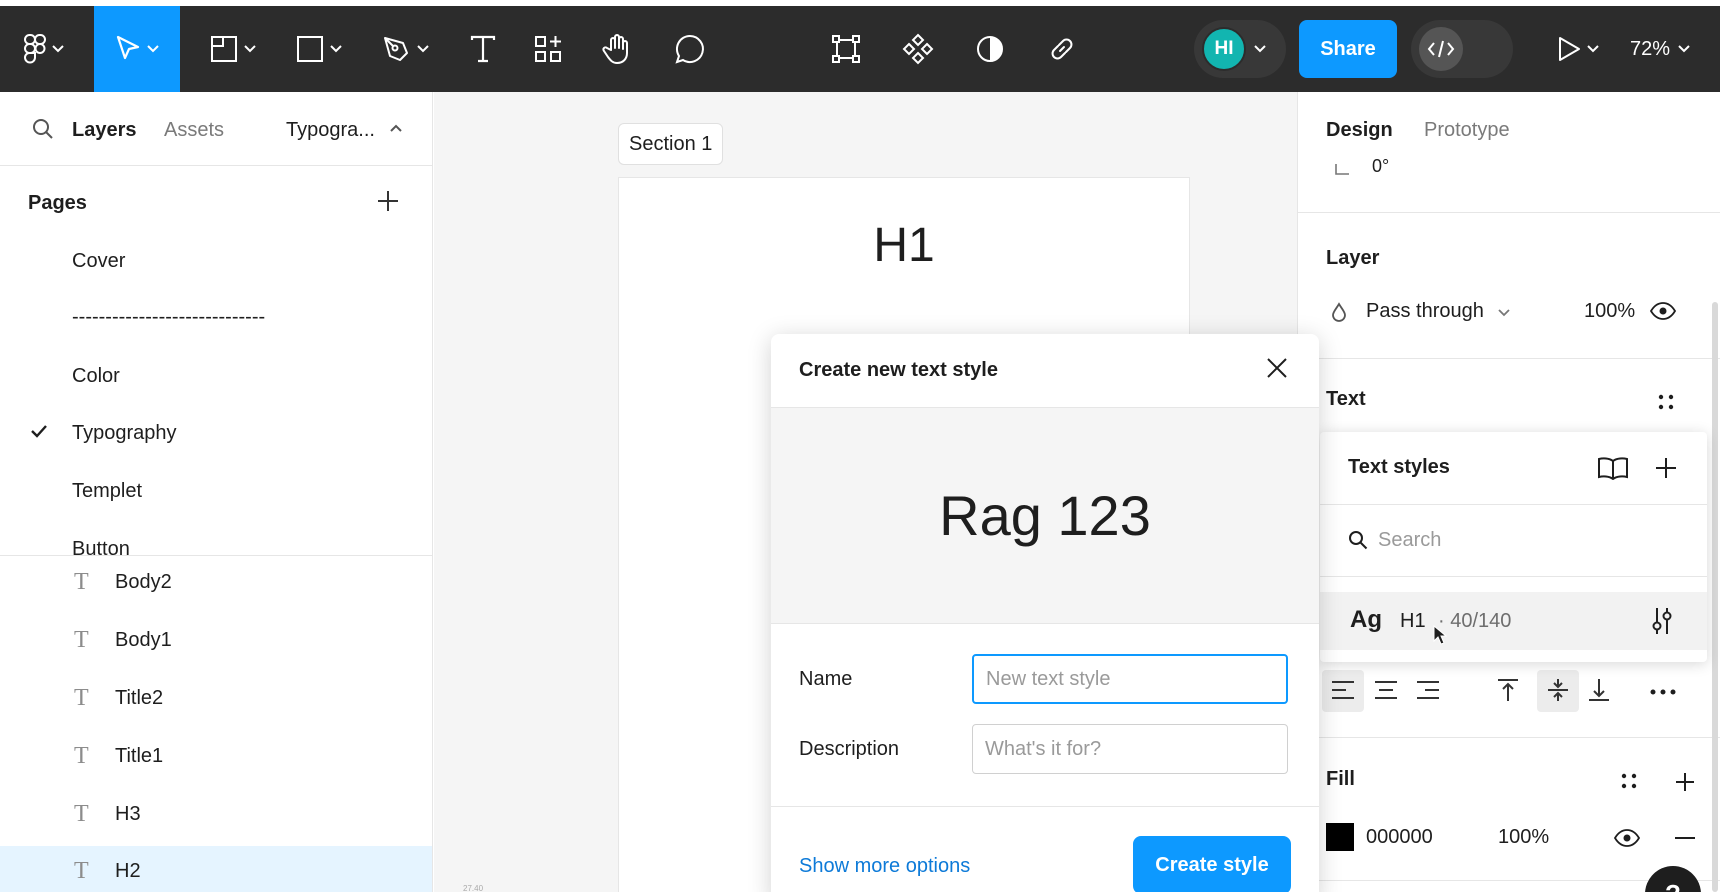 This screenshot has height=892, width=1720. What do you see at coordinates (1528, 540) in the screenshot?
I see `text-styles-search-input` at bounding box center [1528, 540].